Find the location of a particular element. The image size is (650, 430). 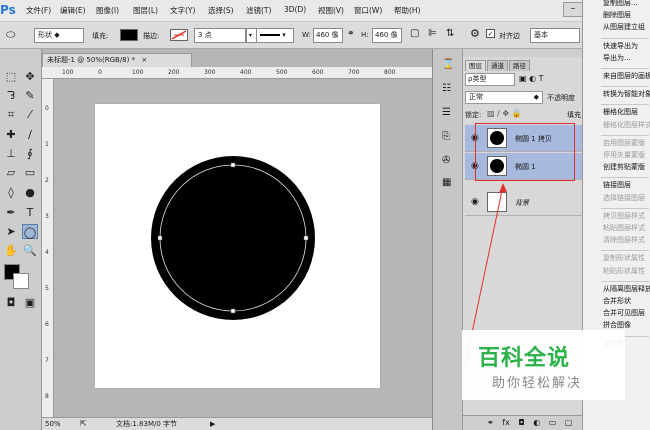

menu-image: 图像(I) is located at coordinates (107, 10).